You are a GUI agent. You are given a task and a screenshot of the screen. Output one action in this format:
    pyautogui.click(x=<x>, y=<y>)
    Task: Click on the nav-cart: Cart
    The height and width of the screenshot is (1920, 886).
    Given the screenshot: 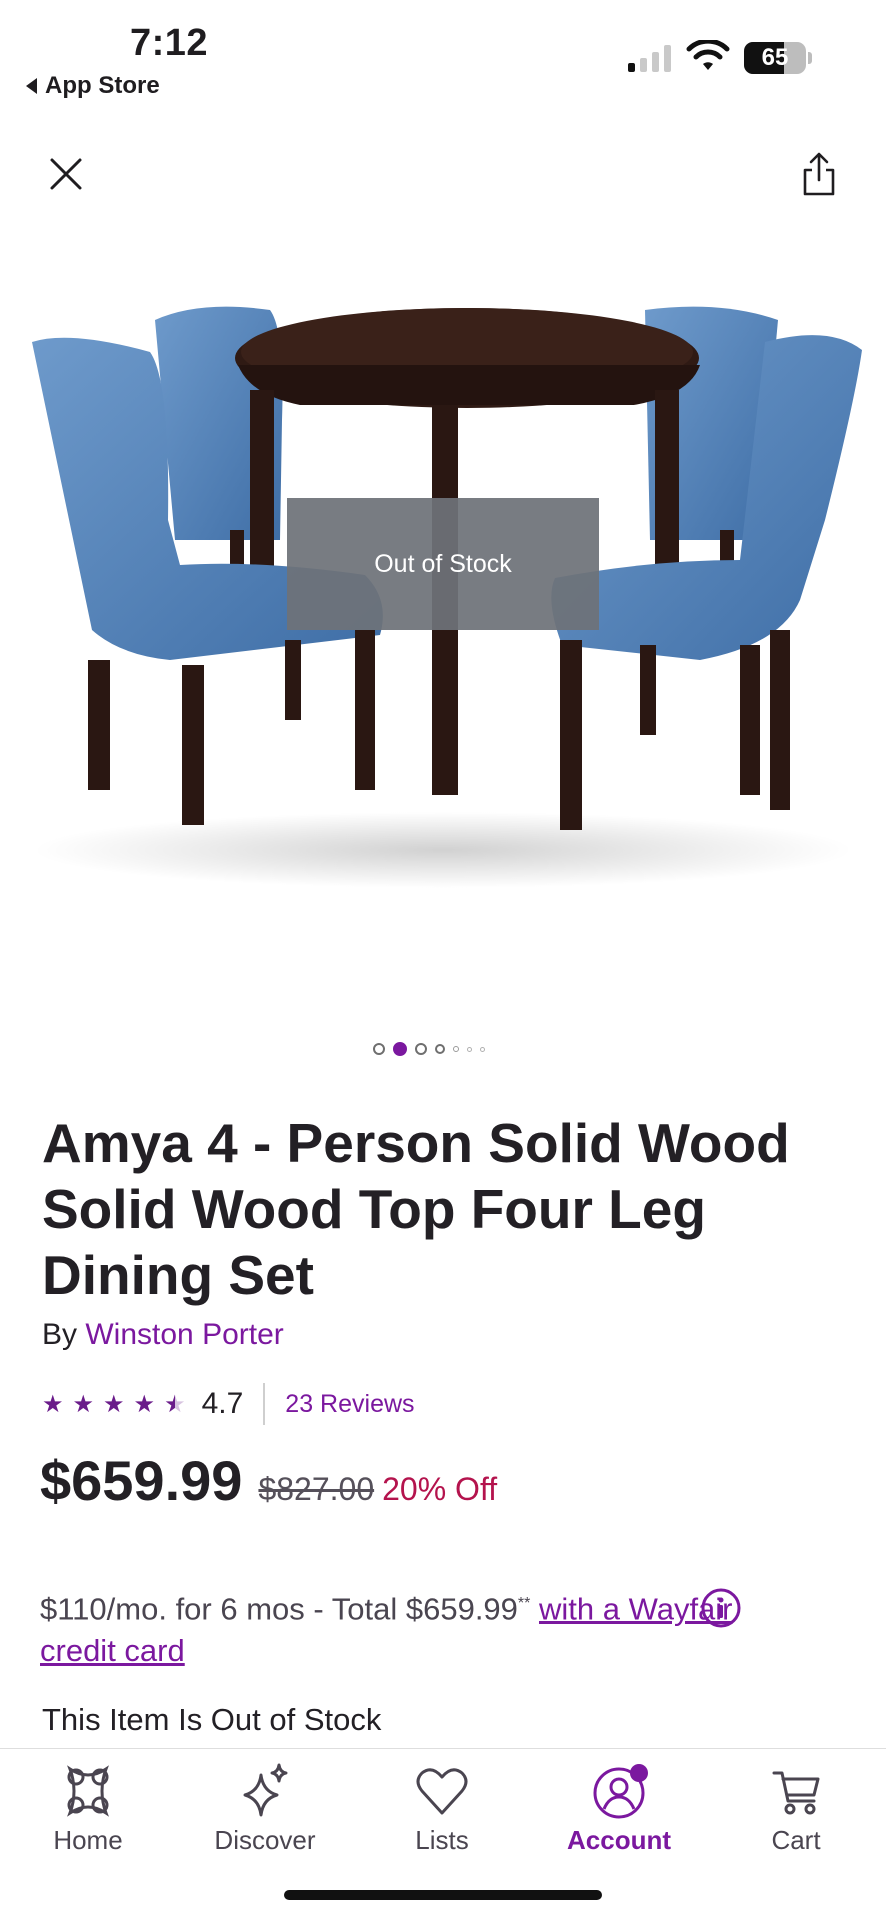 What is the action you would take?
    pyautogui.click(x=796, y=1808)
    